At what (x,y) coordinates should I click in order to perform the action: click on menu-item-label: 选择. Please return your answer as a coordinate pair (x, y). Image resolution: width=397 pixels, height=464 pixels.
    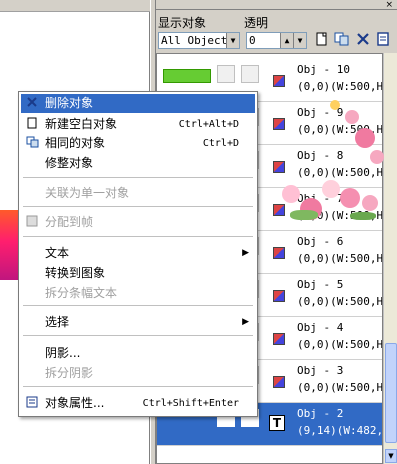
    Looking at the image, I should click on (57, 322).